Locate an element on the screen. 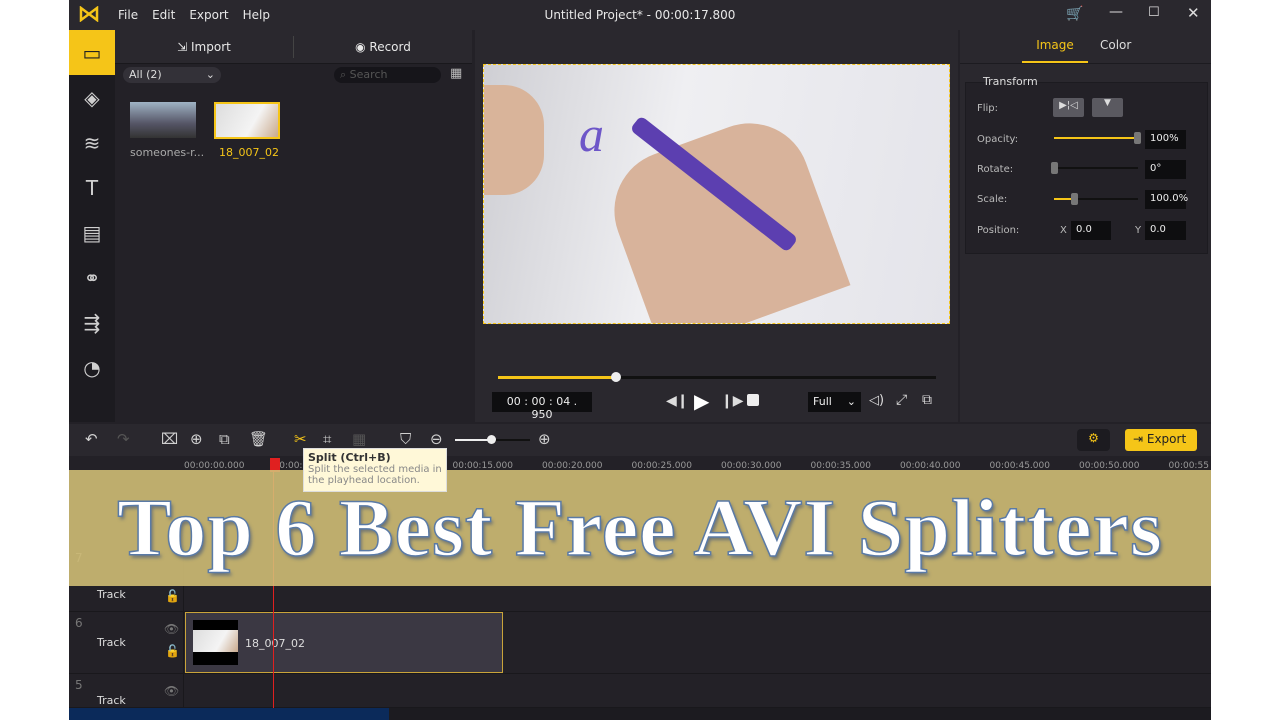  scale-slider is located at coordinates (1096, 199).